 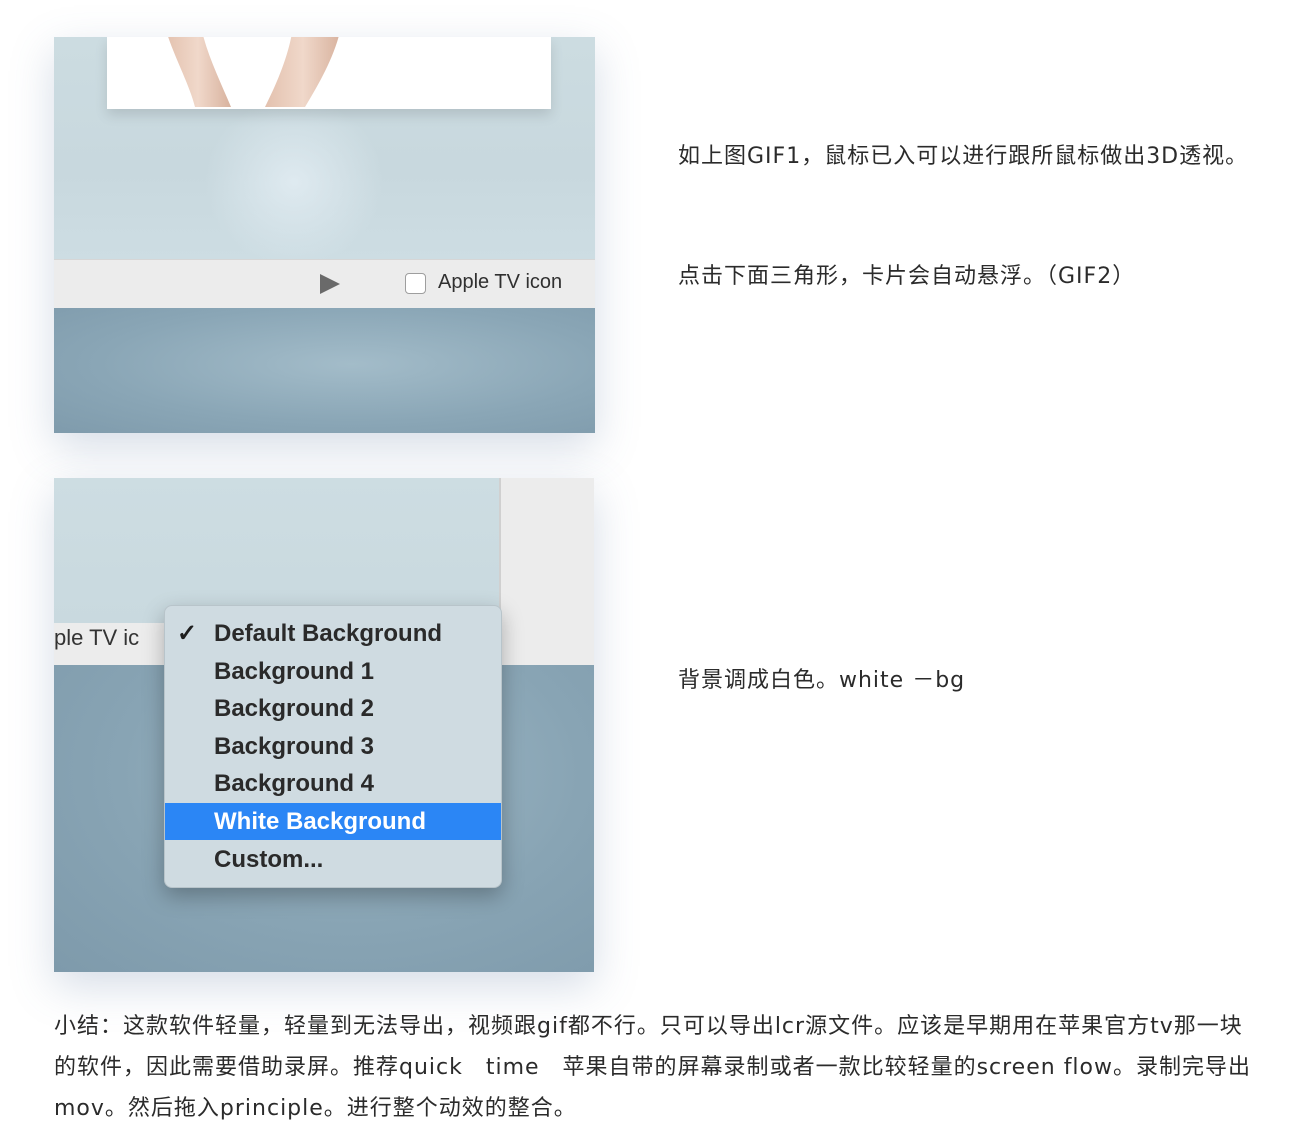 I want to click on checkbox-label: Apple TV icon, so click(x=500, y=282).